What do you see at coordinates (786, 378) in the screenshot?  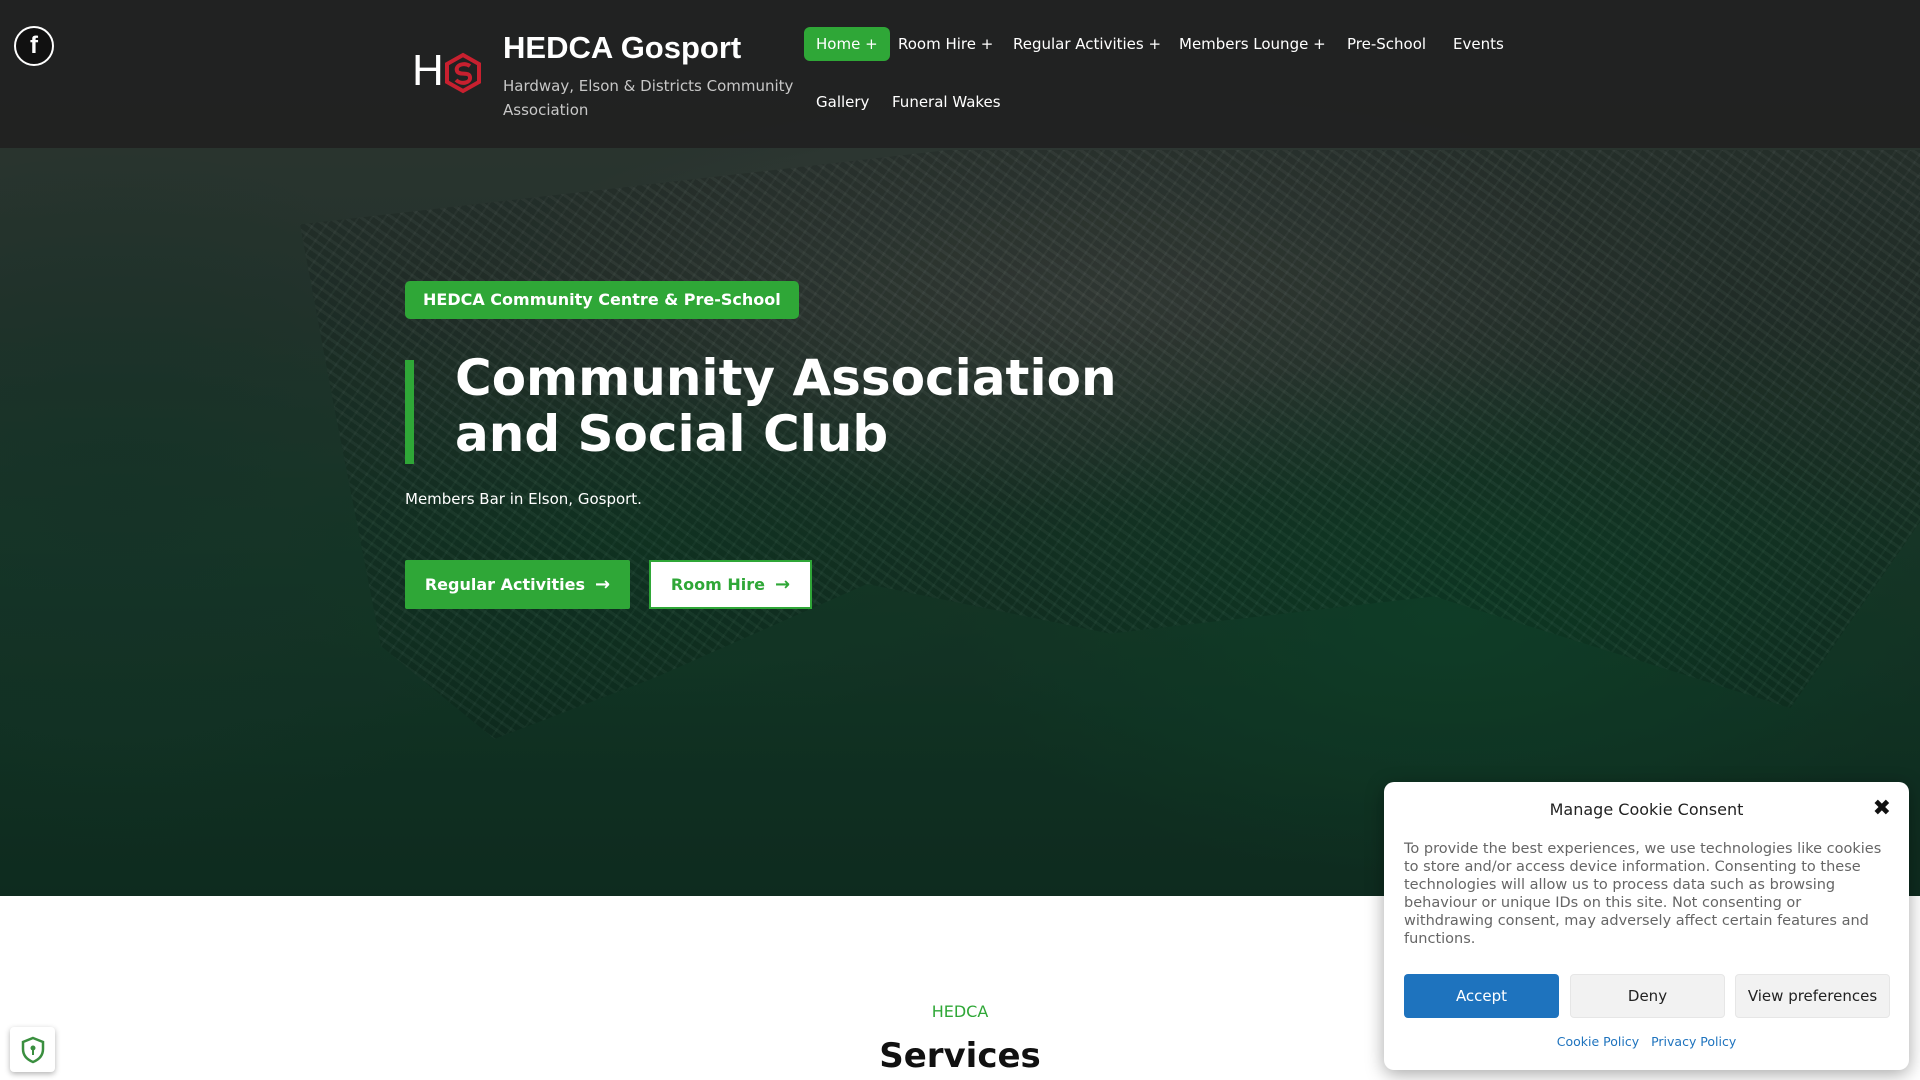 I see `hero-heading-line-1: Community Association` at bounding box center [786, 378].